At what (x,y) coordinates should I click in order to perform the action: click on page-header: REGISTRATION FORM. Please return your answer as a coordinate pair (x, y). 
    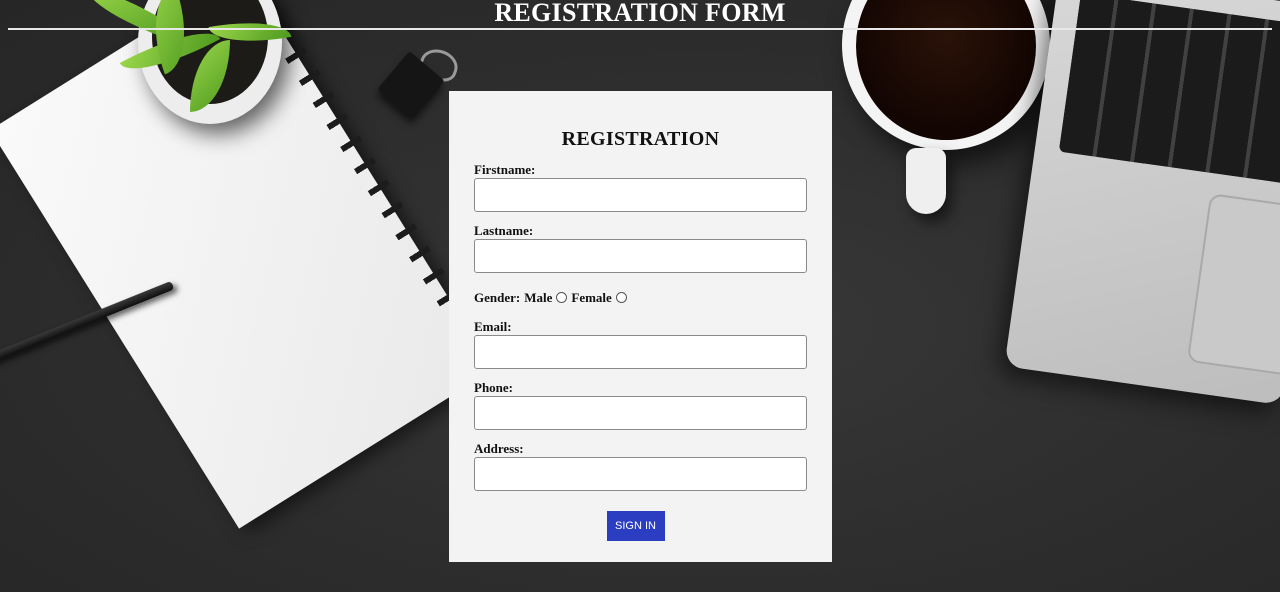
    Looking at the image, I should click on (640, 15).